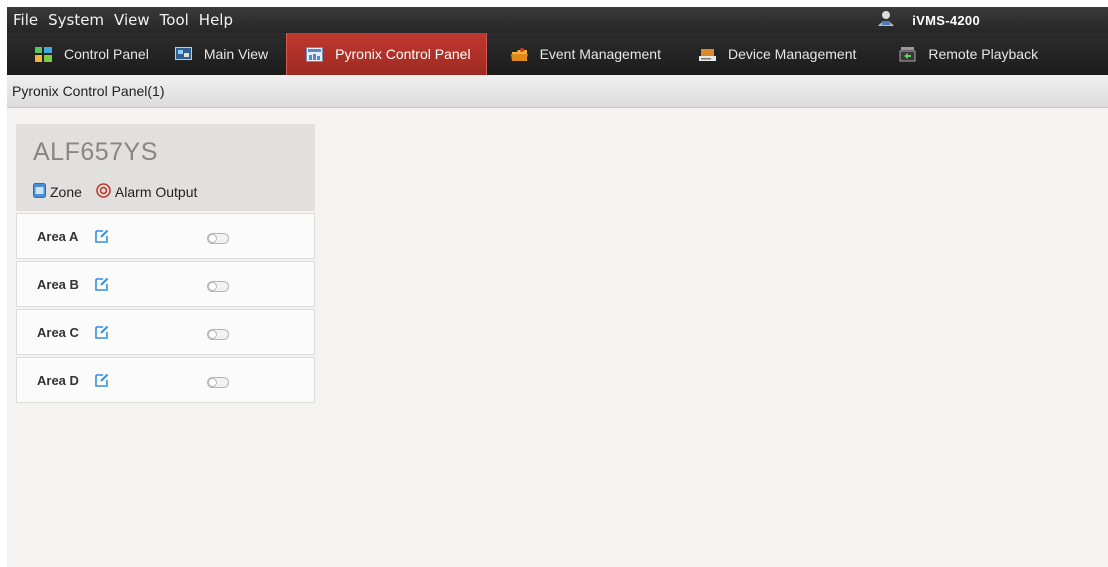  What do you see at coordinates (156, 192) in the screenshot?
I see `alarm-output-label: Alarm Output` at bounding box center [156, 192].